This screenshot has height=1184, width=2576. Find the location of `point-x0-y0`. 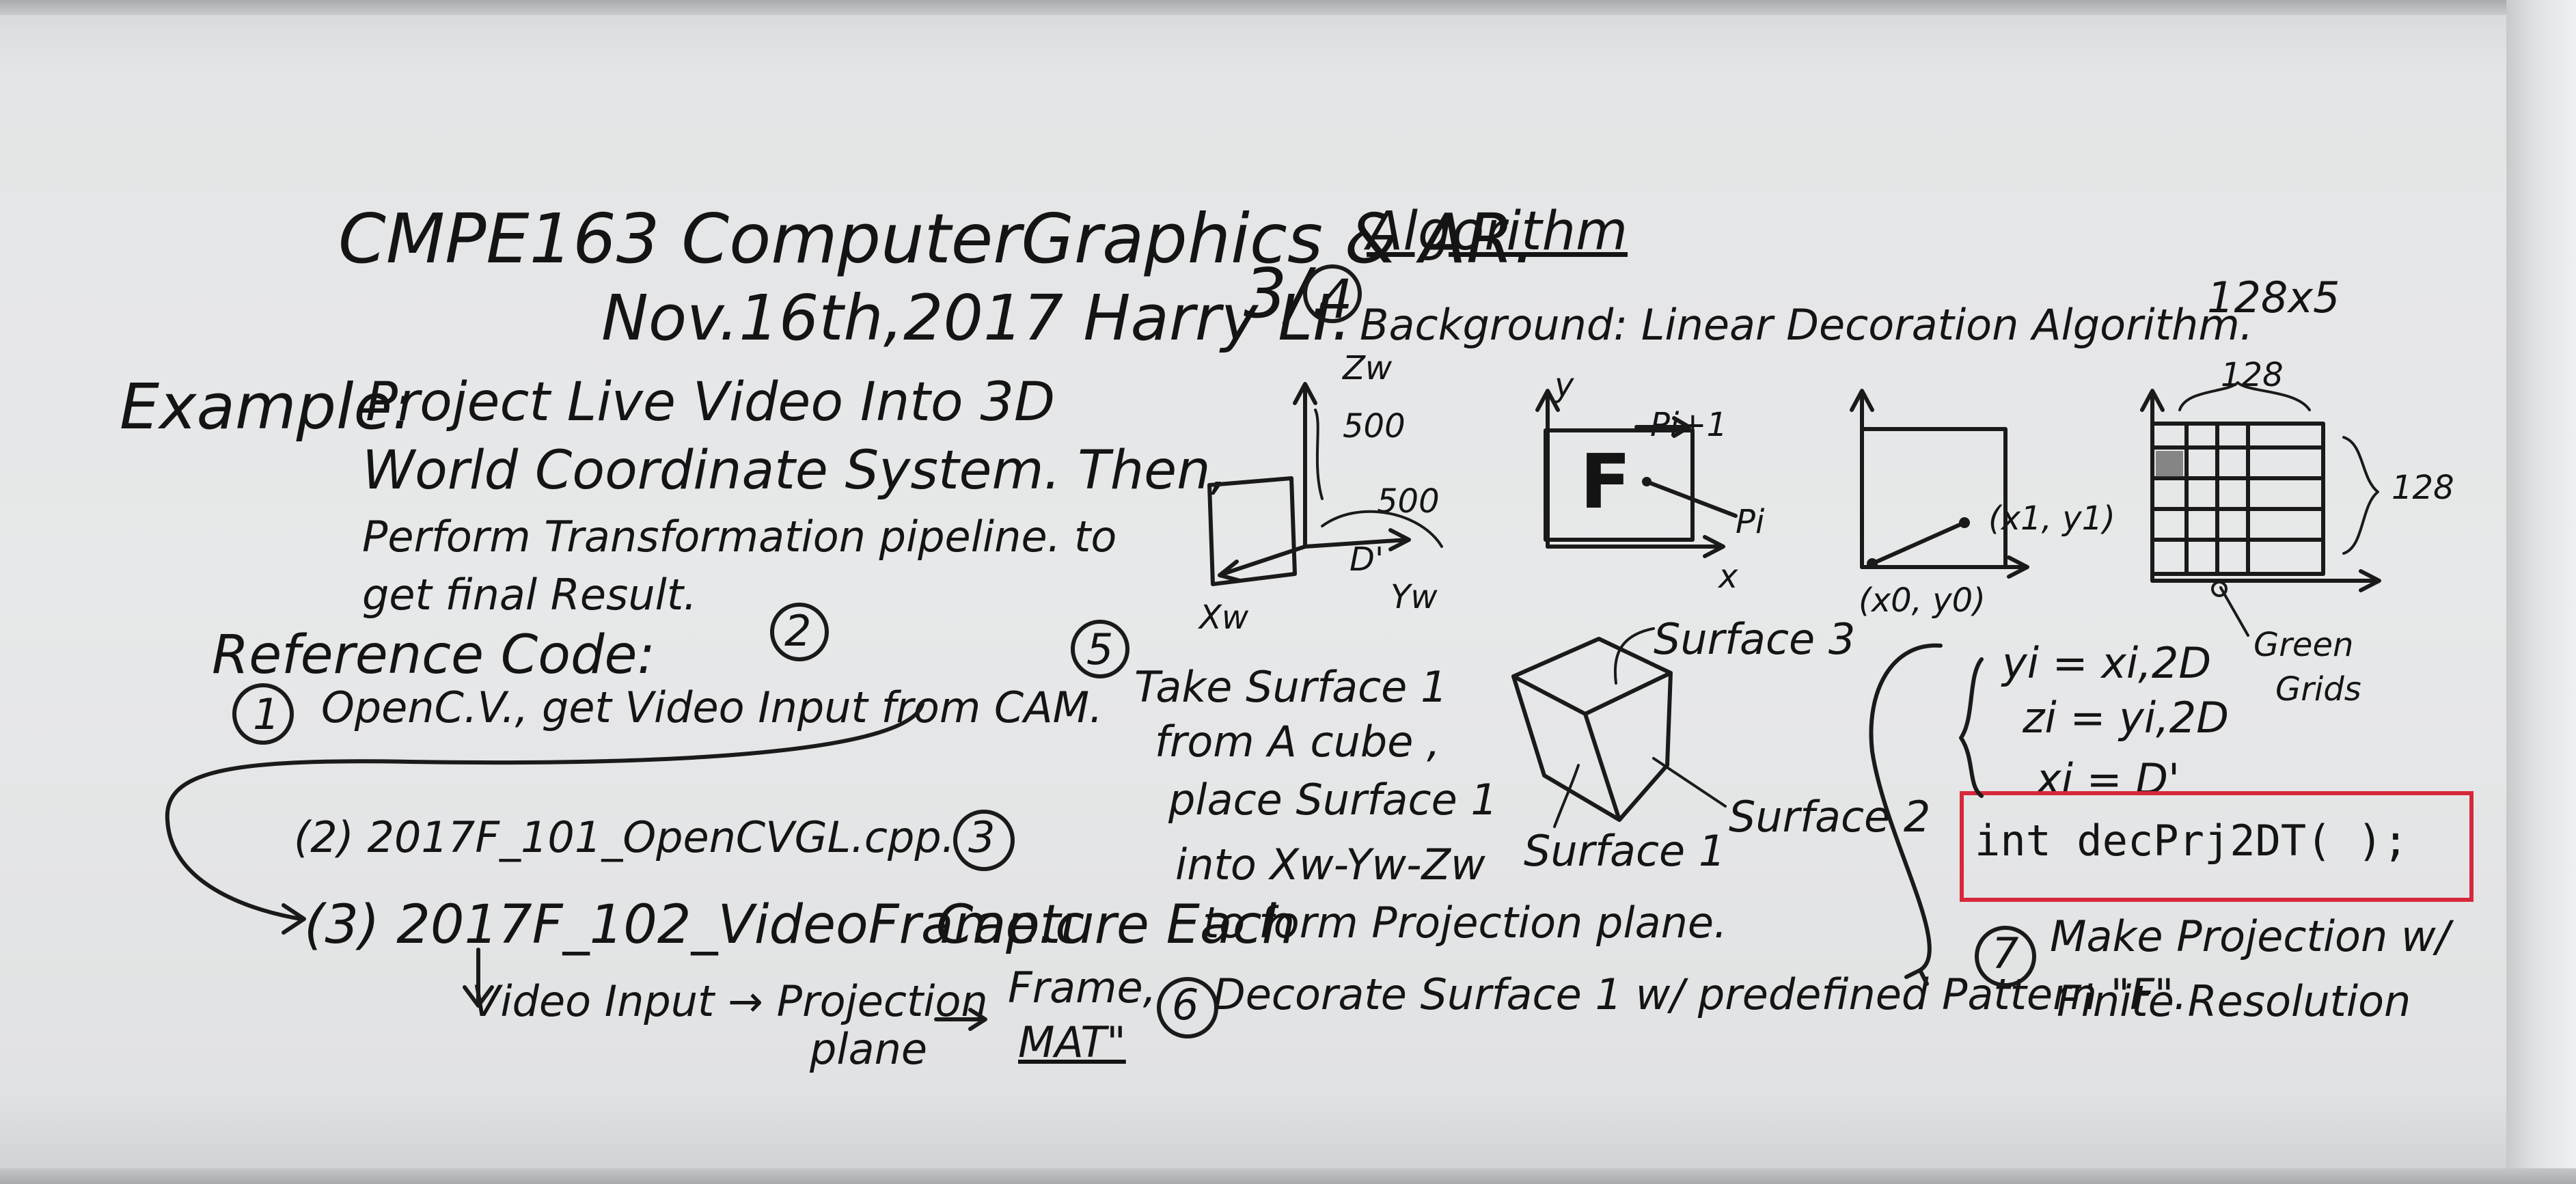

point-x0-y0 is located at coordinates (1872, 563).